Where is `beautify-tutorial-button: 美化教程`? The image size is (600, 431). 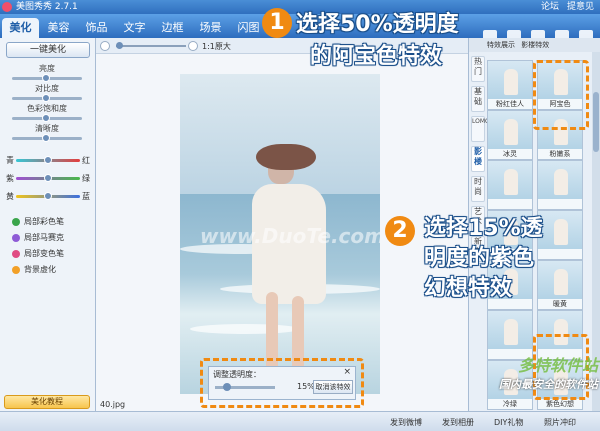
beautify-tutorial-button: 美化教程 is located at coordinates (47, 402).